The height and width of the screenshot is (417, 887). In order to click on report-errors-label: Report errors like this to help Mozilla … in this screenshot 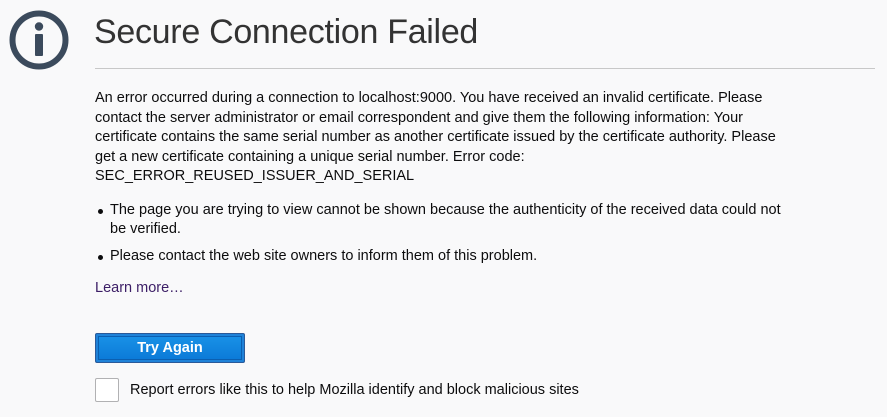, I will do `click(354, 390)`.